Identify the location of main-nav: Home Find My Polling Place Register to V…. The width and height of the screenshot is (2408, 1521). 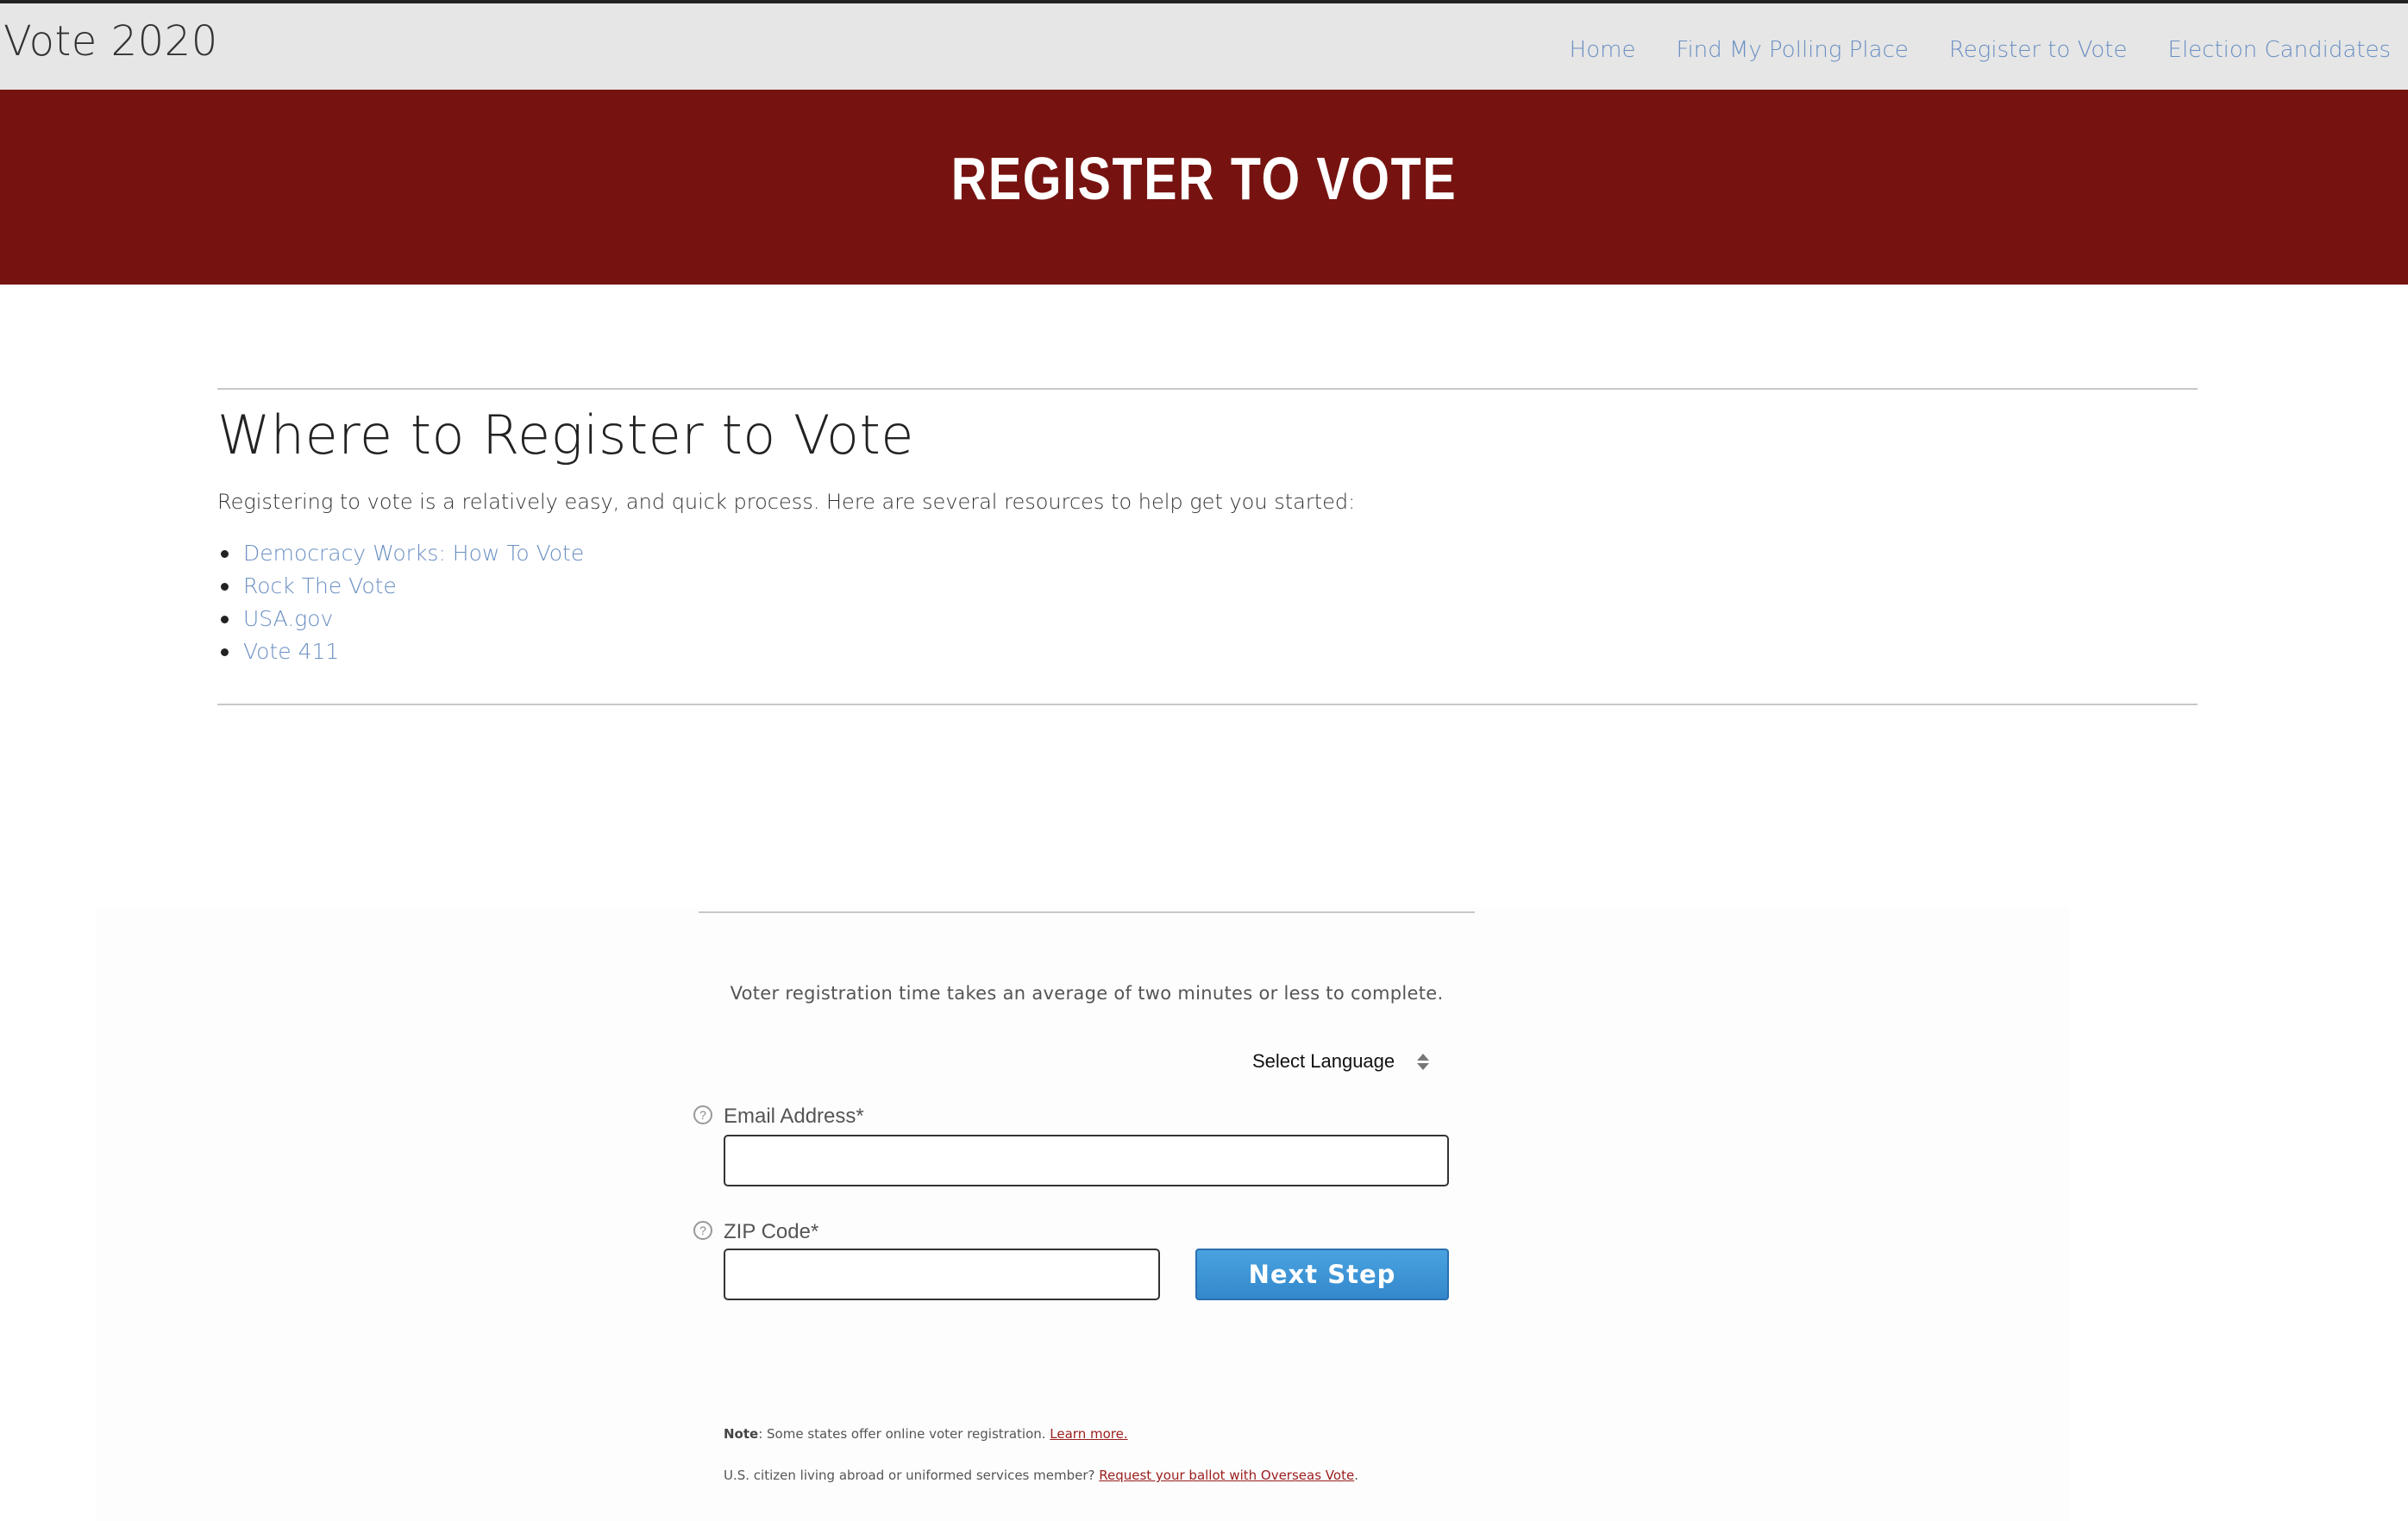
(1981, 50).